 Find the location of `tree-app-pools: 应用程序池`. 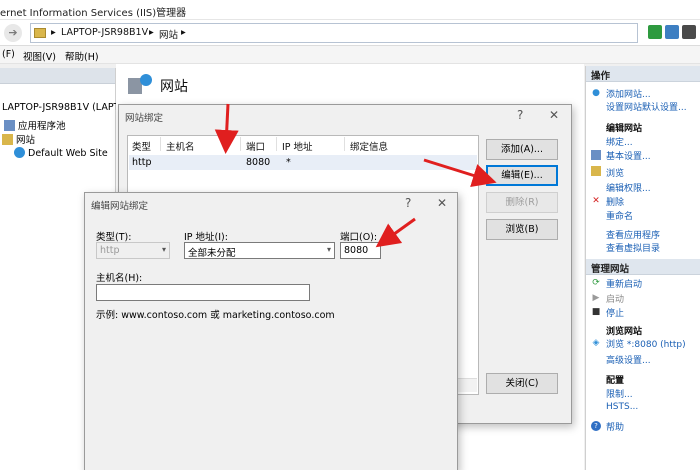

tree-app-pools: 应用程序池 is located at coordinates (35, 125).